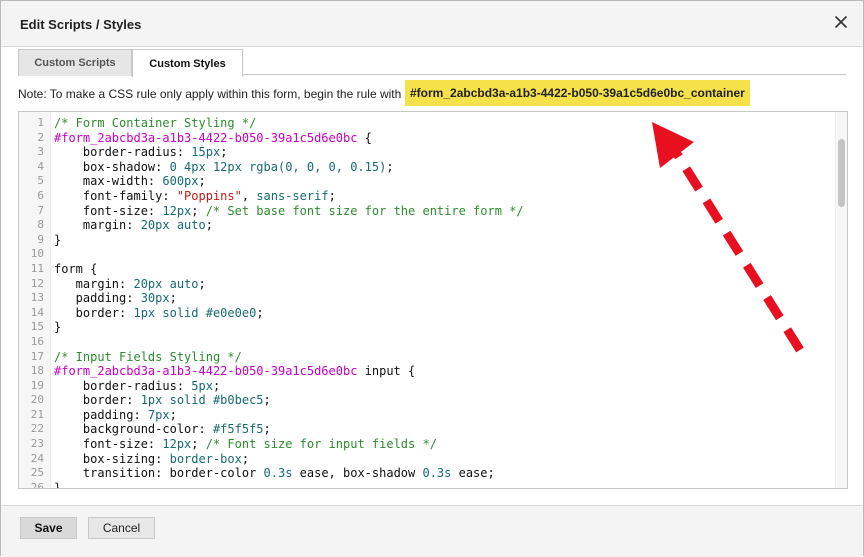  Describe the element at coordinates (433, 327) in the screenshot. I see `code-line: 15}` at that location.